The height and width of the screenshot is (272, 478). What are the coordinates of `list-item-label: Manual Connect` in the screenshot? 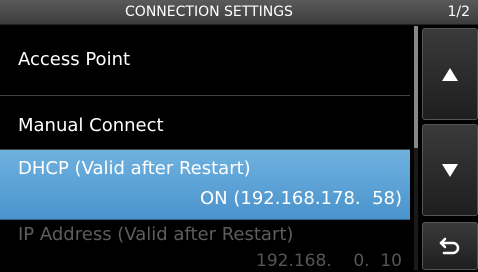 It's located at (91, 125).